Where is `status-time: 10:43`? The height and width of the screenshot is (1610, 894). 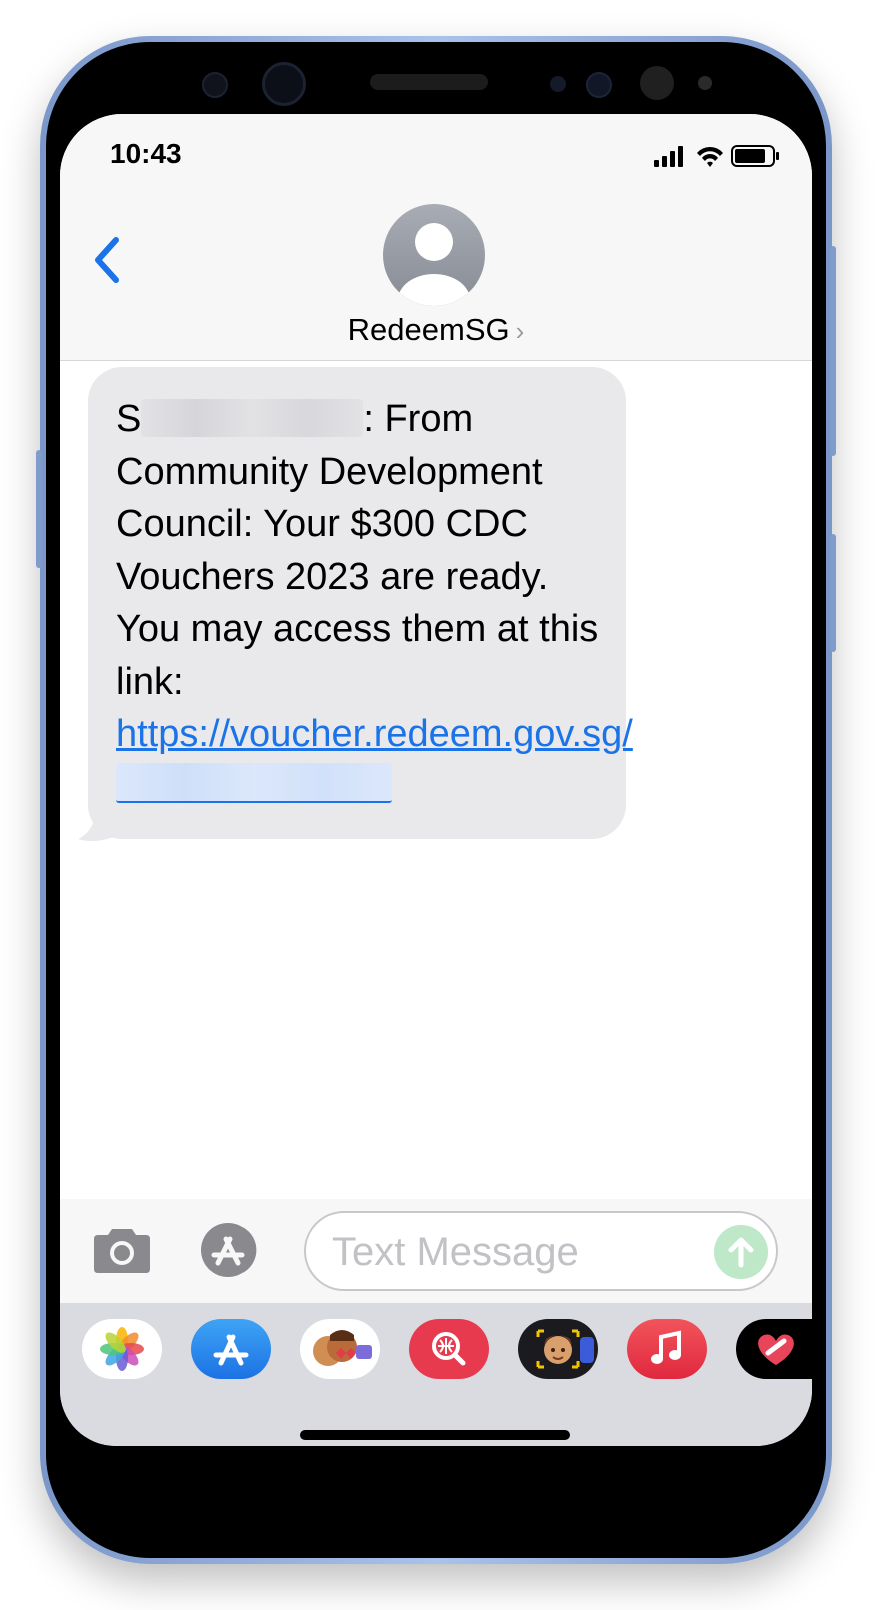 status-time: 10:43 is located at coordinates (146, 153).